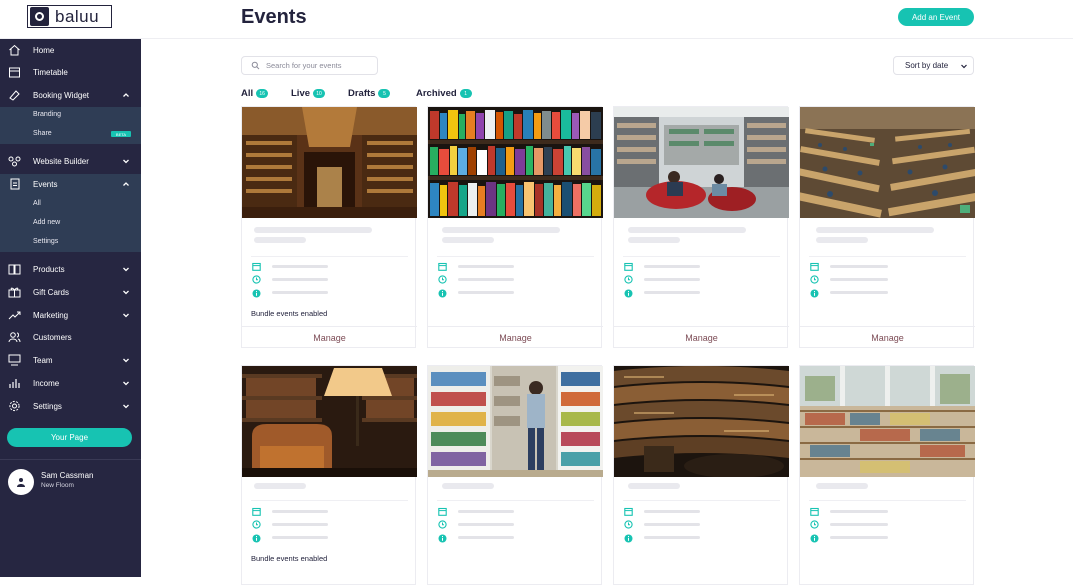 This screenshot has width=1073, height=585. I want to click on tab-label: All, so click(247, 93).